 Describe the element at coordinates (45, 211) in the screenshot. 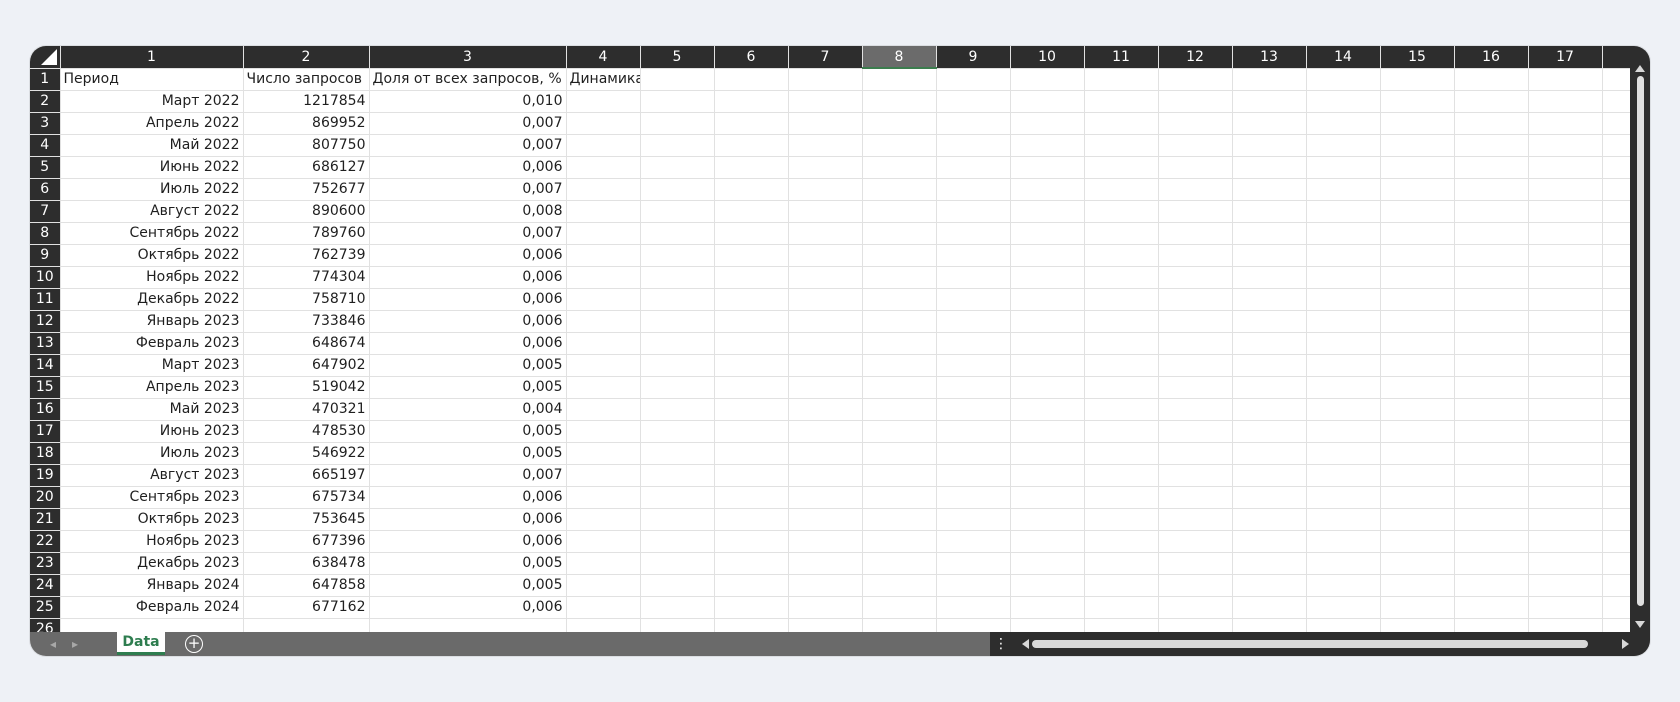

I see `row-header: 7` at that location.